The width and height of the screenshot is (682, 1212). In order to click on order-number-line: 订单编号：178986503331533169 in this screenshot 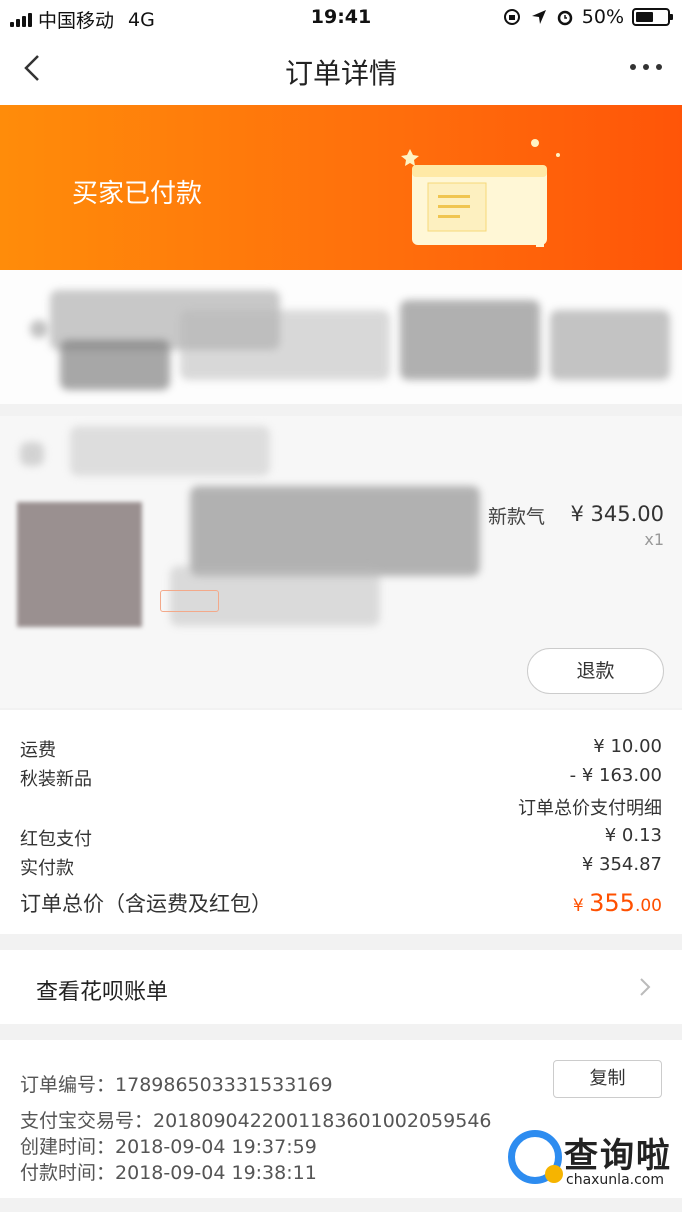, I will do `click(176, 1083)`.